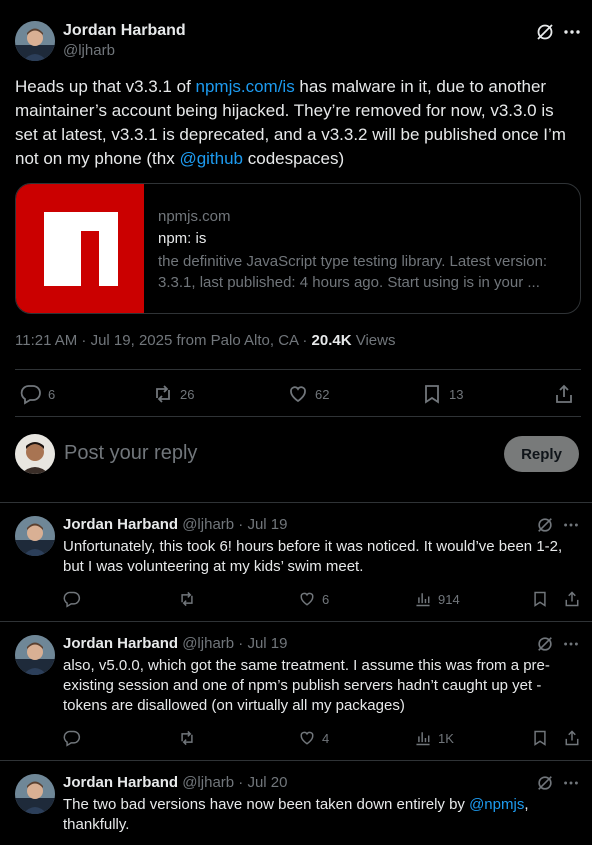 This screenshot has height=845, width=592. I want to click on like-action: 6, so click(313, 599).